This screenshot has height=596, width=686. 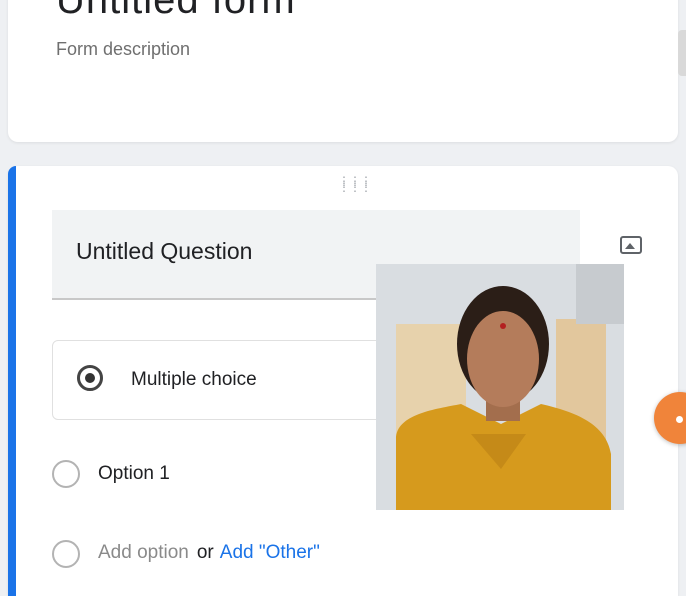 What do you see at coordinates (164, 251) in the screenshot?
I see `question-title: Untitled Question` at bounding box center [164, 251].